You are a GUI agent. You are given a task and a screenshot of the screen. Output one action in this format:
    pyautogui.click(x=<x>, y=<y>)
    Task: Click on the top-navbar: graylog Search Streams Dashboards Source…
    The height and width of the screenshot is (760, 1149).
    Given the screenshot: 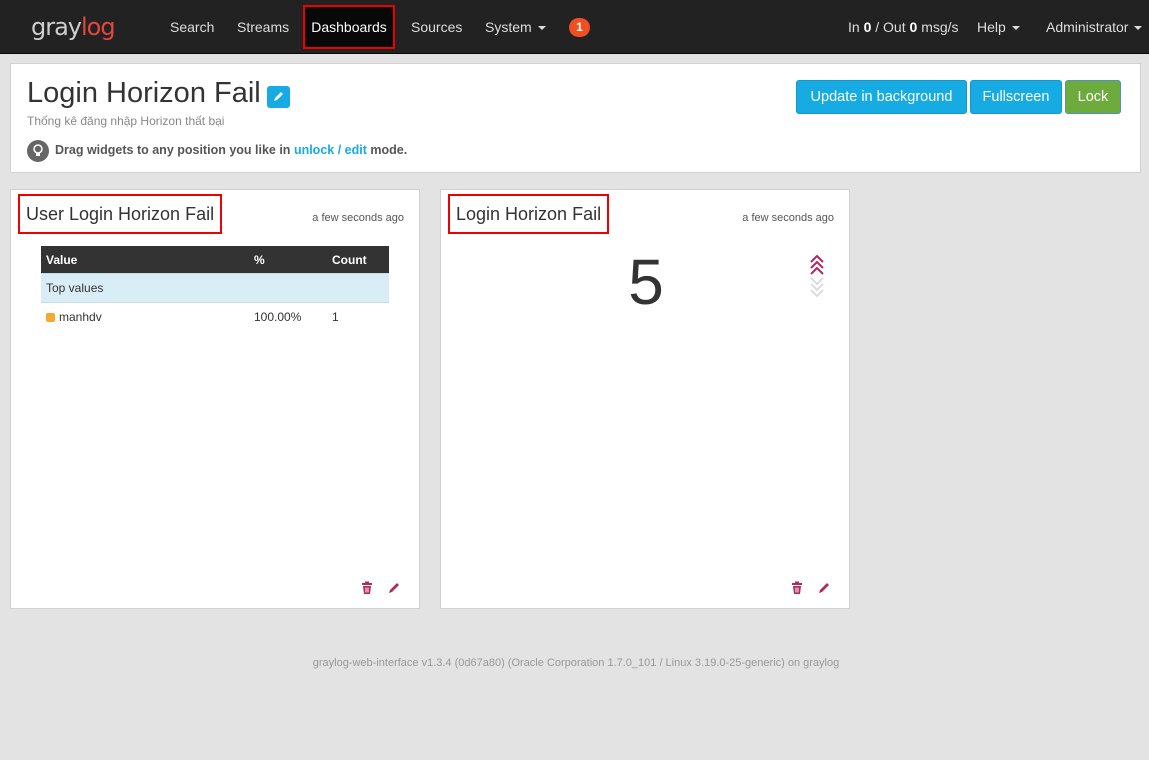 What is the action you would take?
    pyautogui.click(x=574, y=27)
    